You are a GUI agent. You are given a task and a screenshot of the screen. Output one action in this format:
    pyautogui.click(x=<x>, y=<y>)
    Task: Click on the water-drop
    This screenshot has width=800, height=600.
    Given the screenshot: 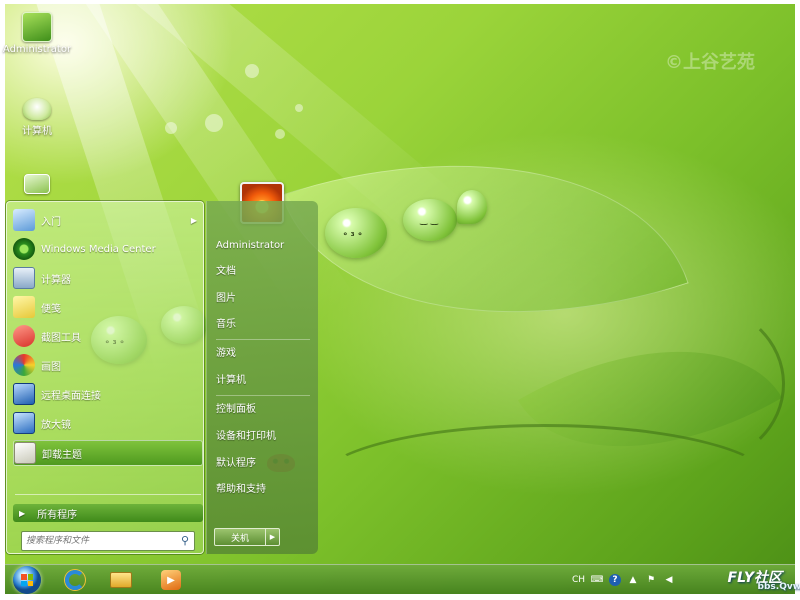 What is the action you would take?
    pyautogui.click(x=472, y=207)
    